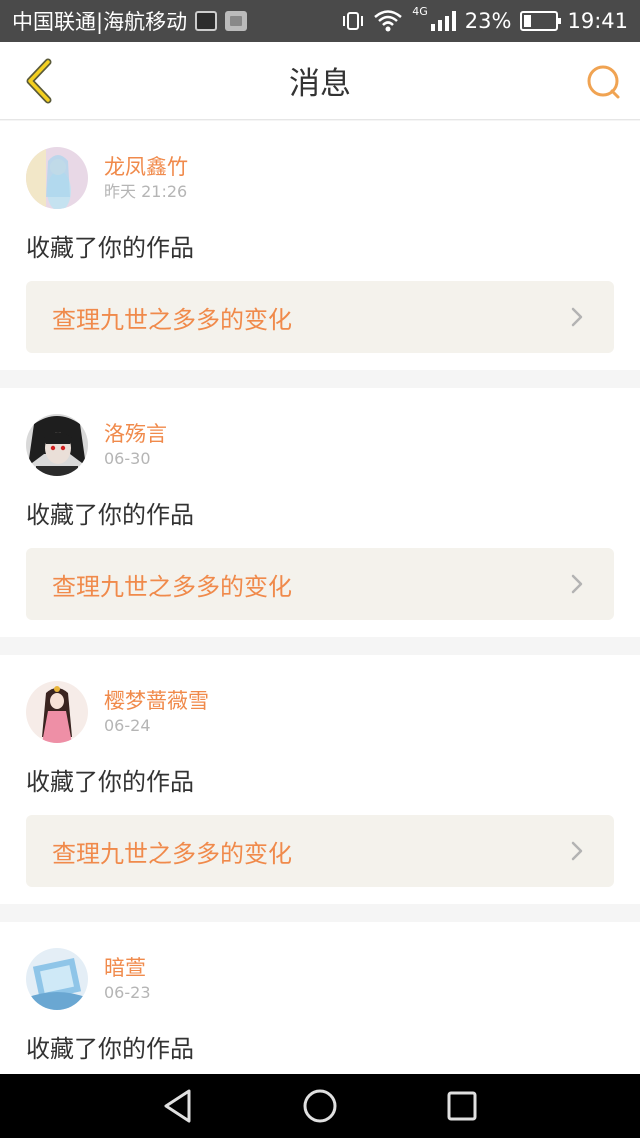 This screenshot has width=640, height=1138. I want to click on nav-recents-button, so click(462, 1106).